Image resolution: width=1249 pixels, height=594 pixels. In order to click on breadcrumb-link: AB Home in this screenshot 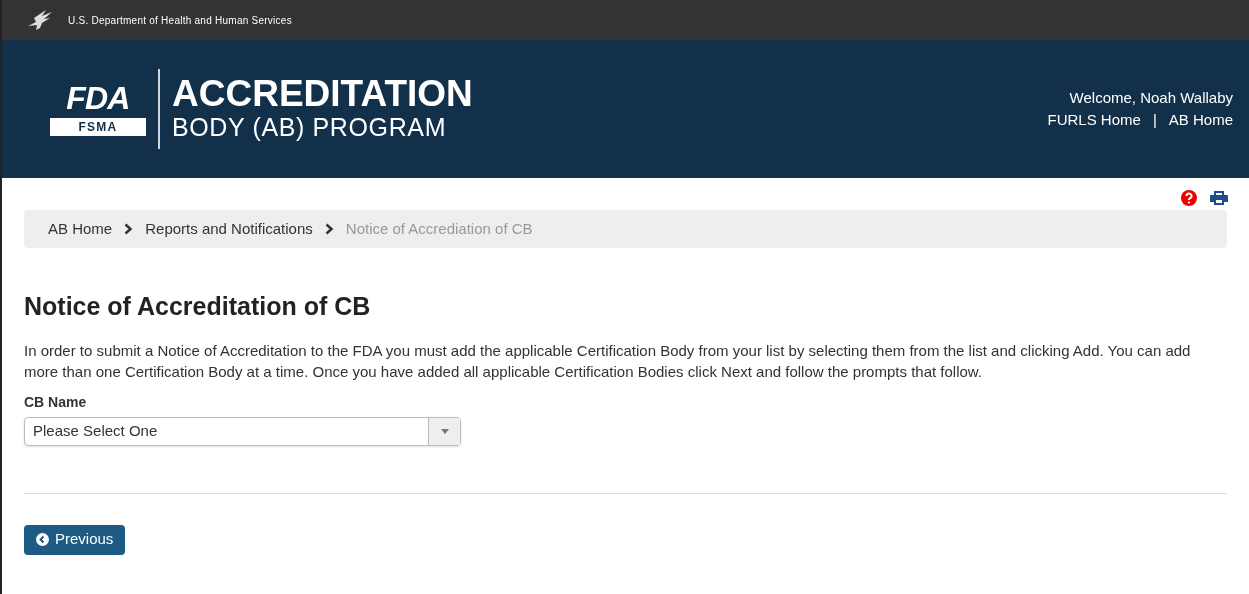, I will do `click(80, 229)`.